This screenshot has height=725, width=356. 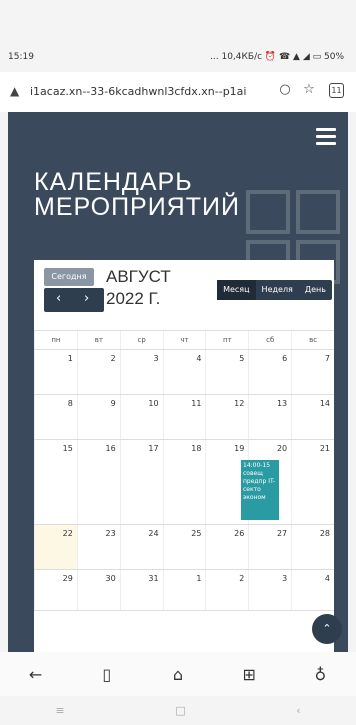 I want to click on circle-icon: ○, so click(x=285, y=90).